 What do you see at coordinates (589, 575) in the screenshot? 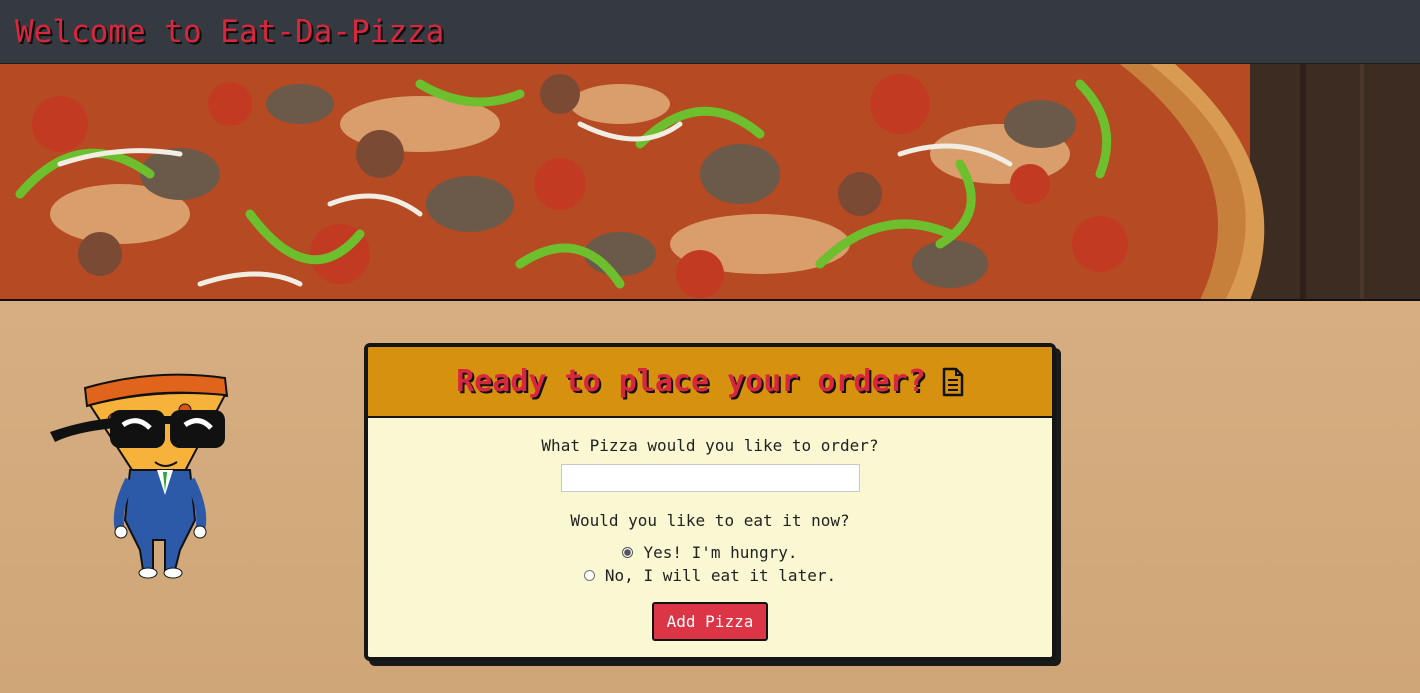
I see `radio-no` at bounding box center [589, 575].